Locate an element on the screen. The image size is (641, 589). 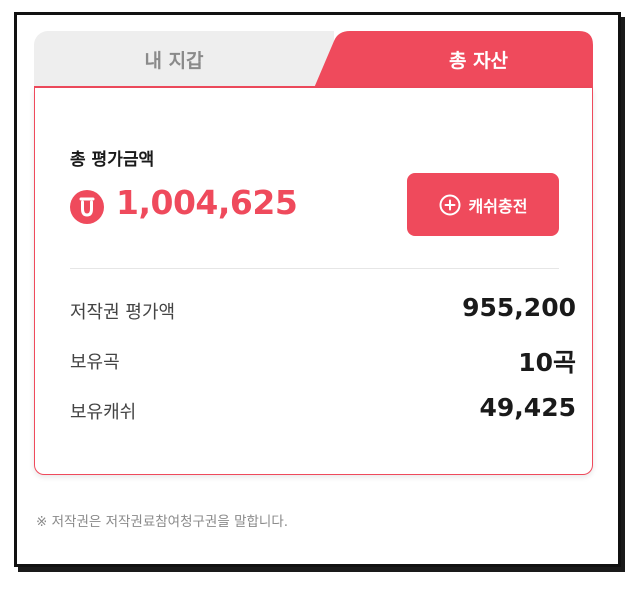
coin-icon is located at coordinates (87, 207).